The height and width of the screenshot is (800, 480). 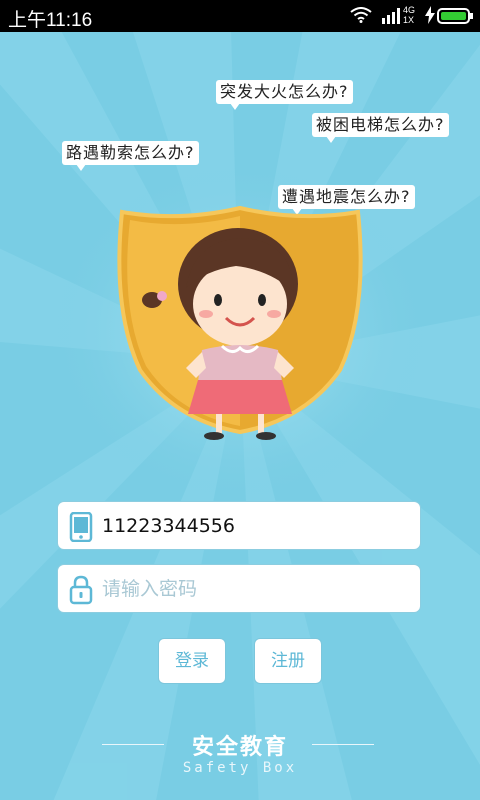 I want to click on brand-divider-right, so click(x=343, y=744).